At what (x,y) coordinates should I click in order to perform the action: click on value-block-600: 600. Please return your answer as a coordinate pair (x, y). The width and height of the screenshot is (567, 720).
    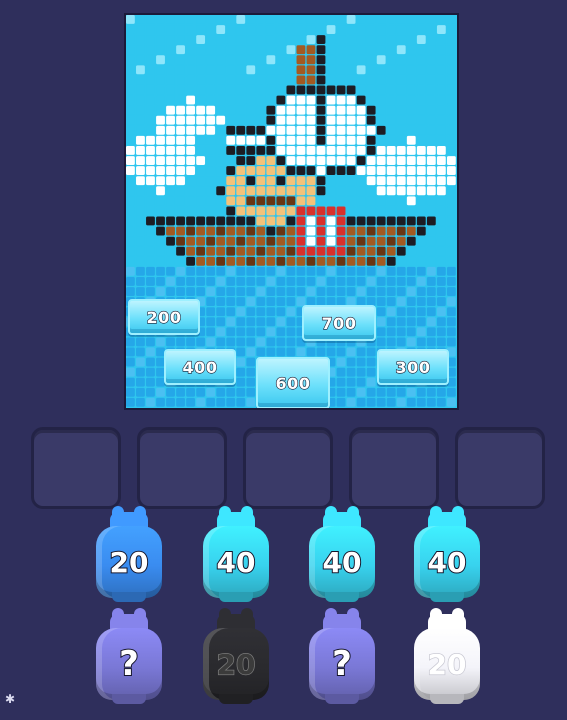
    Looking at the image, I should click on (293, 382).